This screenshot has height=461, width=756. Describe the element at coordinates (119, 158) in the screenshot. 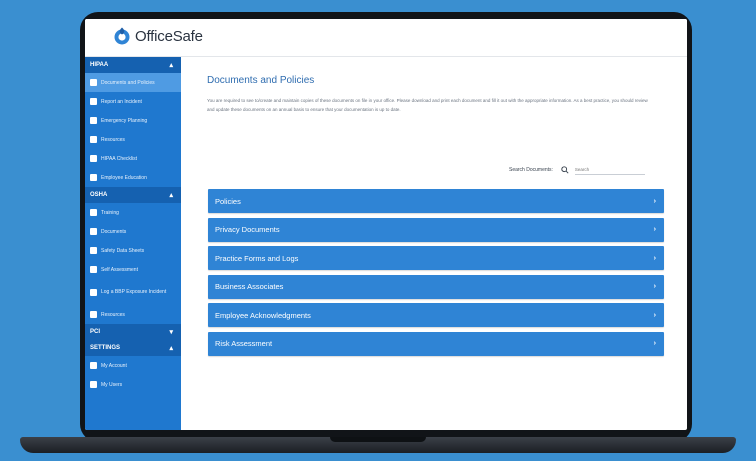

I see `sidebar-item-label: HIPAA Checklist` at that location.